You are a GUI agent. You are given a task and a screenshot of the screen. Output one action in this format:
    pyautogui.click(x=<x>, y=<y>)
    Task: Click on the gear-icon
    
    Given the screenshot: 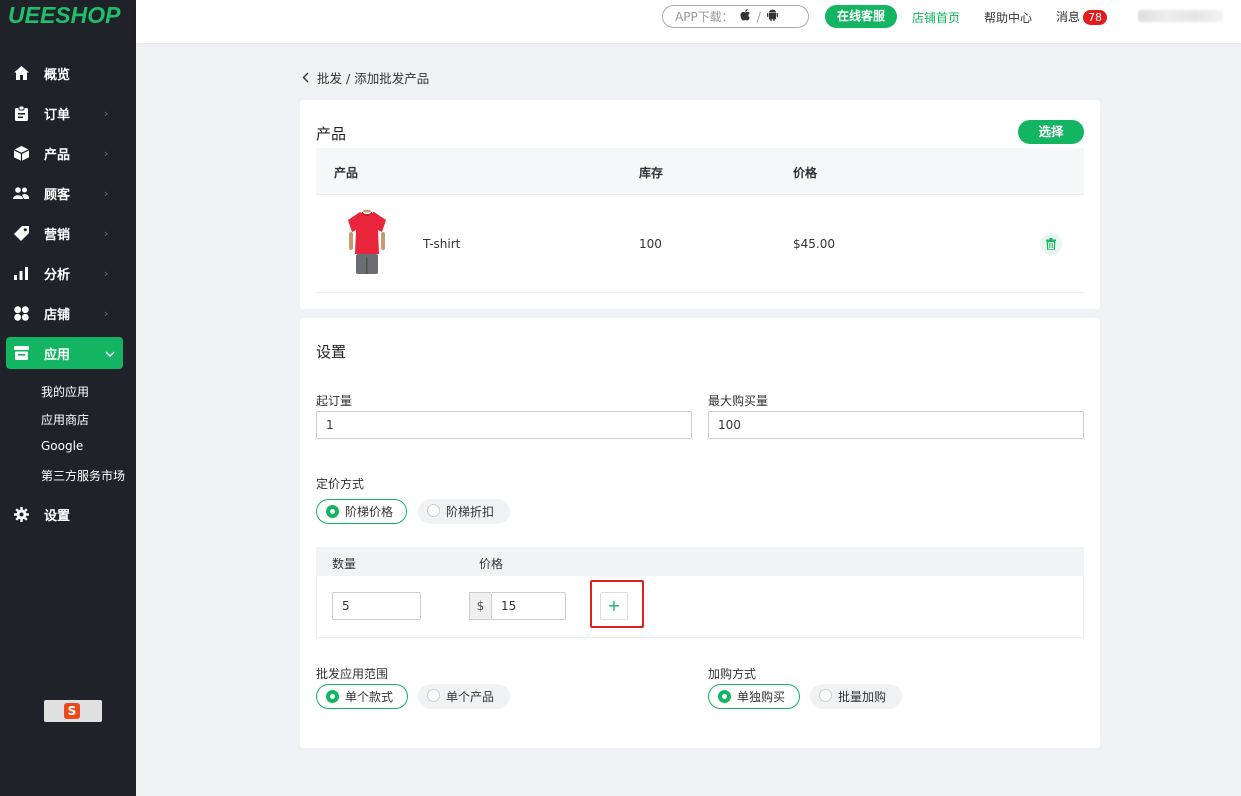 What is the action you would take?
    pyautogui.click(x=21, y=514)
    